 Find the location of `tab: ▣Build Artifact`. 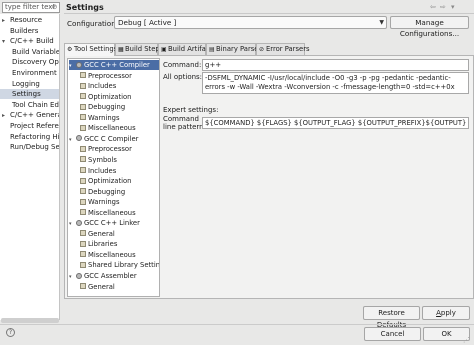

tab: ▣Build Artifact is located at coordinates (185, 49).